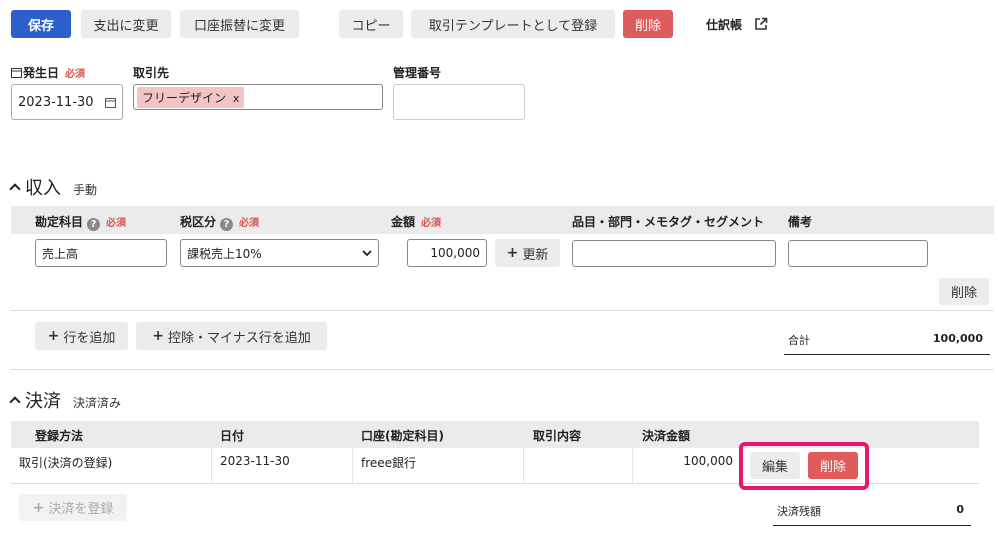 The image size is (998, 543). What do you see at coordinates (799, 511) in the screenshot?
I see `balance-label: 決済残額` at bounding box center [799, 511].